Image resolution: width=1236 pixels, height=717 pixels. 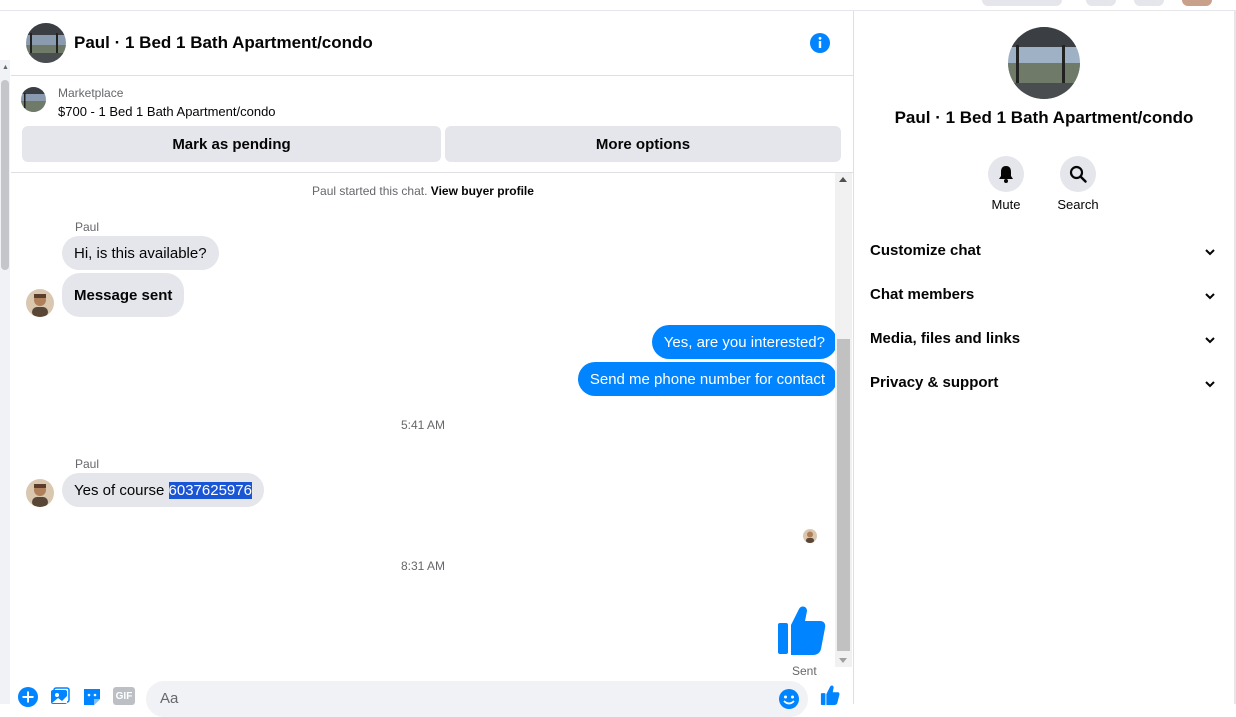 What do you see at coordinates (743, 342) in the screenshot?
I see `message-bubble-outgoing: Yes, are you interested?` at bounding box center [743, 342].